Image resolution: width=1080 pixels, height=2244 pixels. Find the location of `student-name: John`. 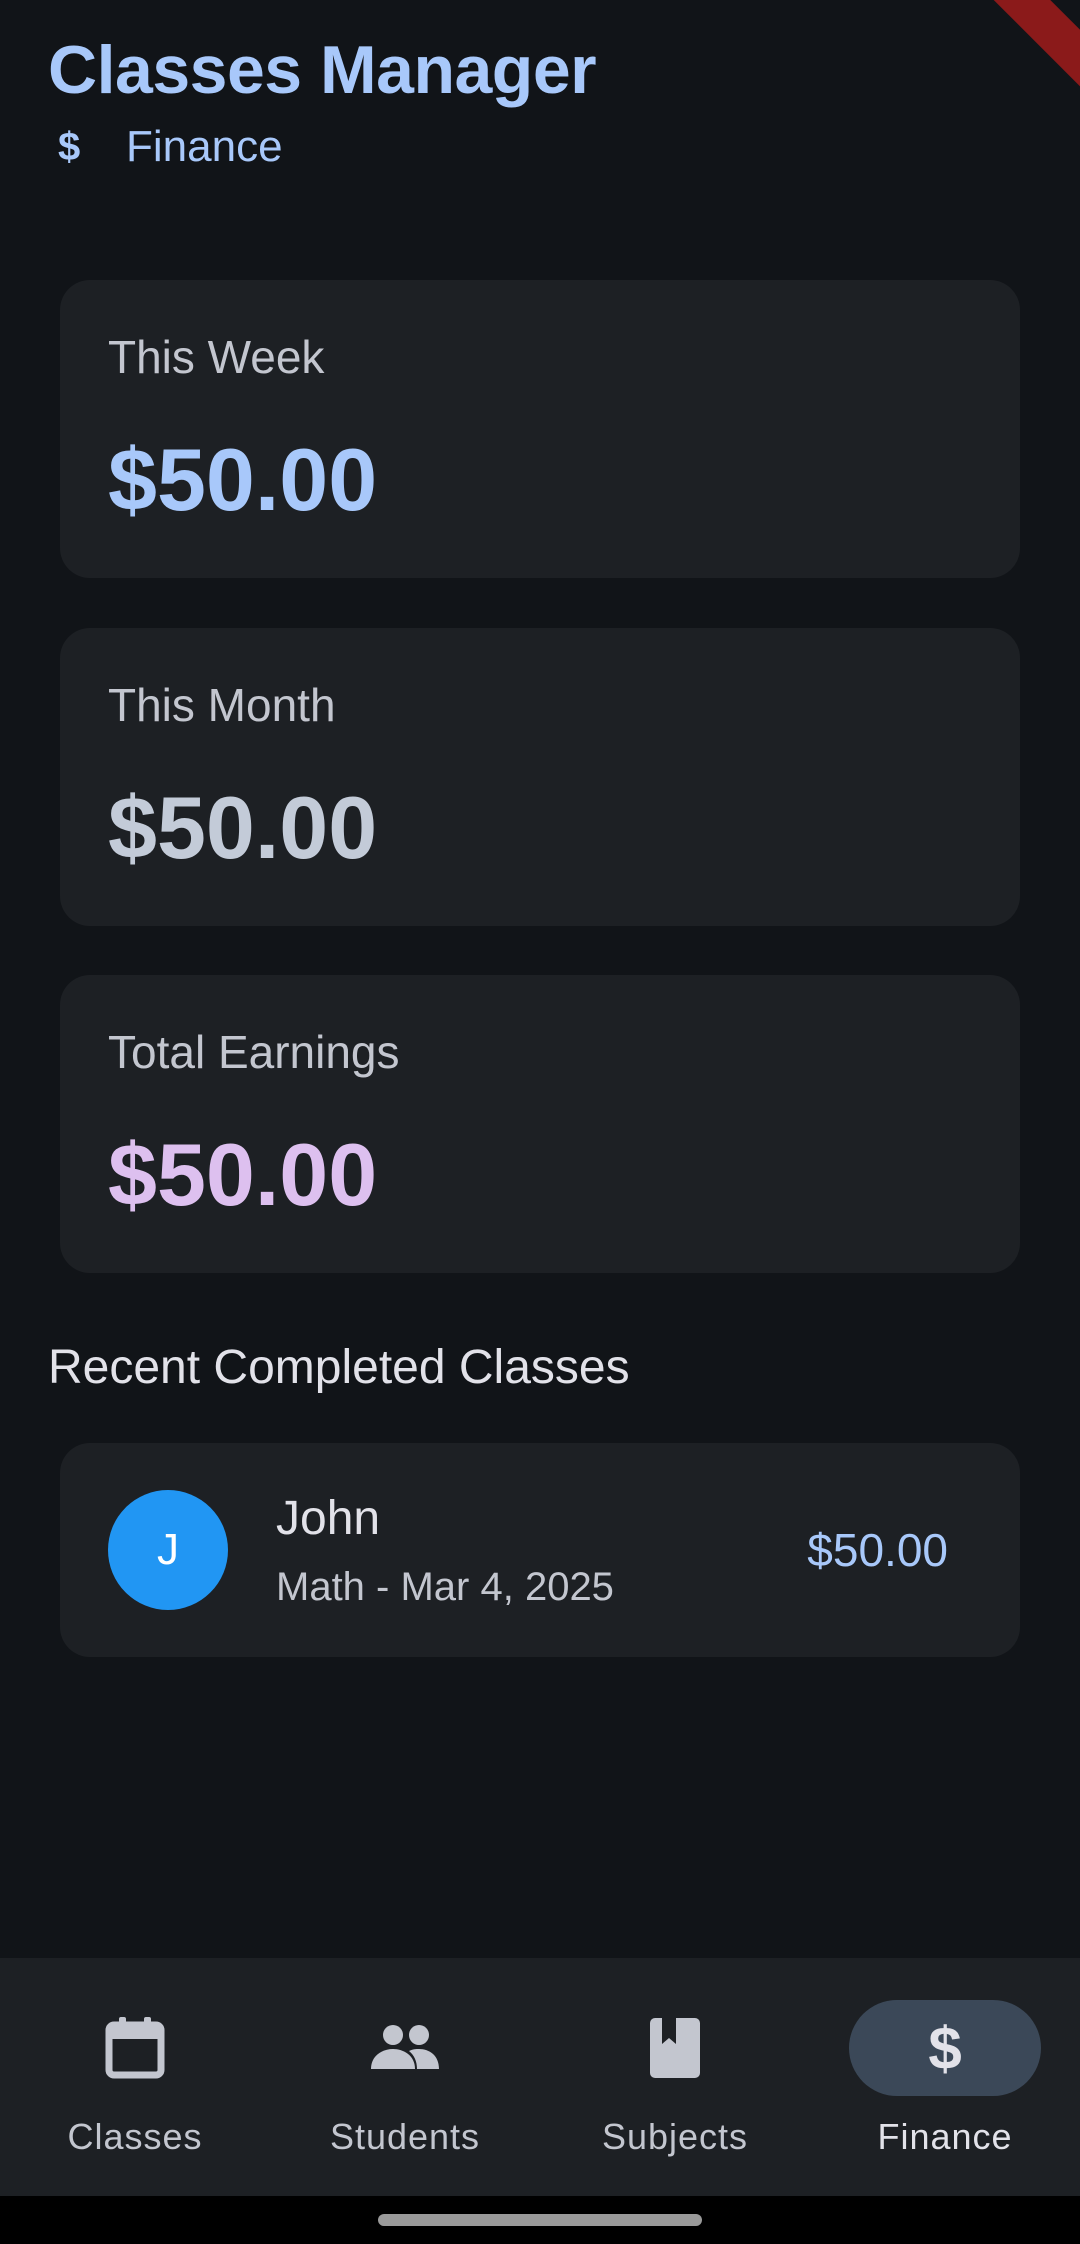

student-name: John is located at coordinates (328, 1518).